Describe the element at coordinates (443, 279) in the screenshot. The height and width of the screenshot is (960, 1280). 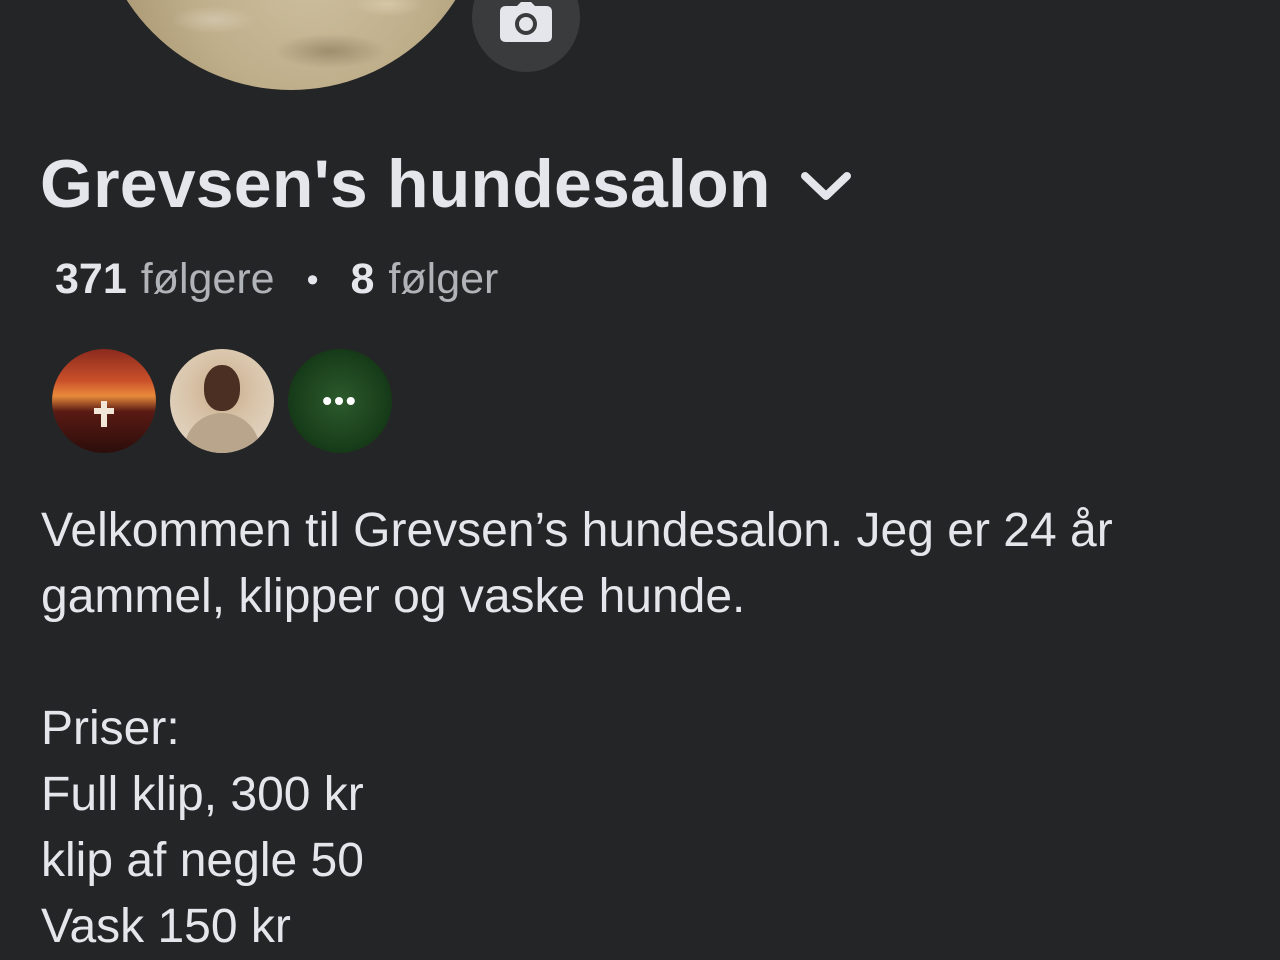
I see `following-label: følger` at that location.